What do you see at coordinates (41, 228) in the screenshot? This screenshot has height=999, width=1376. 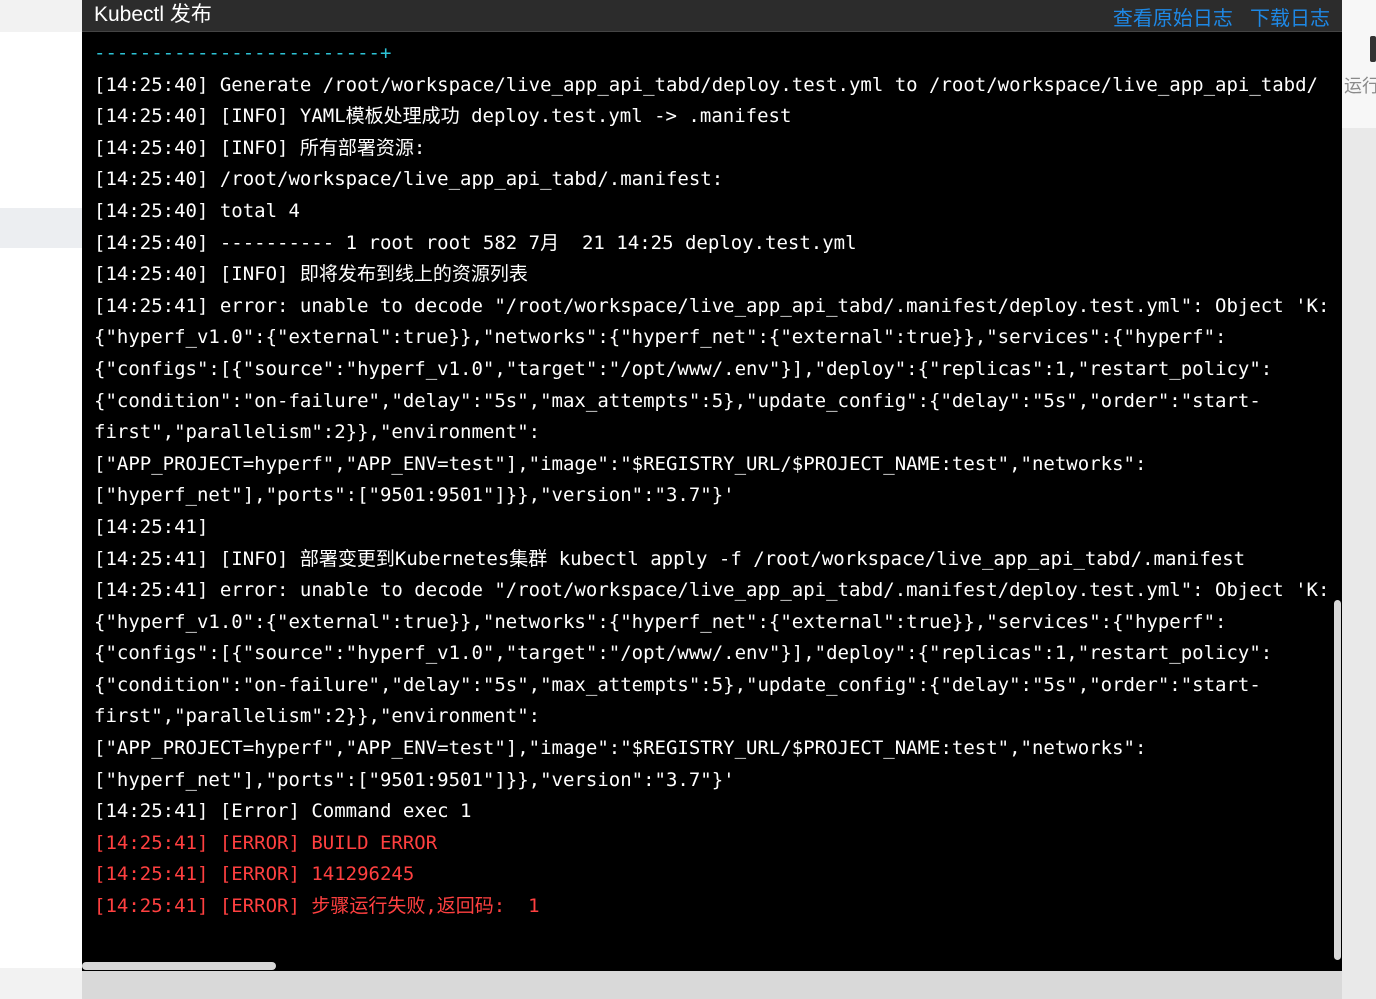 I see `background-left-row` at bounding box center [41, 228].